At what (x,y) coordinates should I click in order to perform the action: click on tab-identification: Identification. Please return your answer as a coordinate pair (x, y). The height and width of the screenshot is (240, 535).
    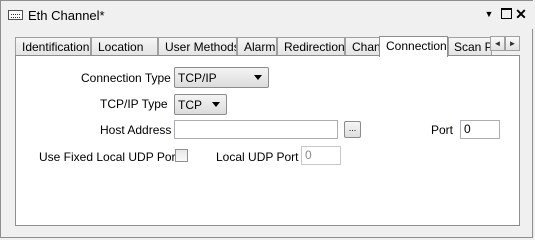
    Looking at the image, I should click on (53, 46).